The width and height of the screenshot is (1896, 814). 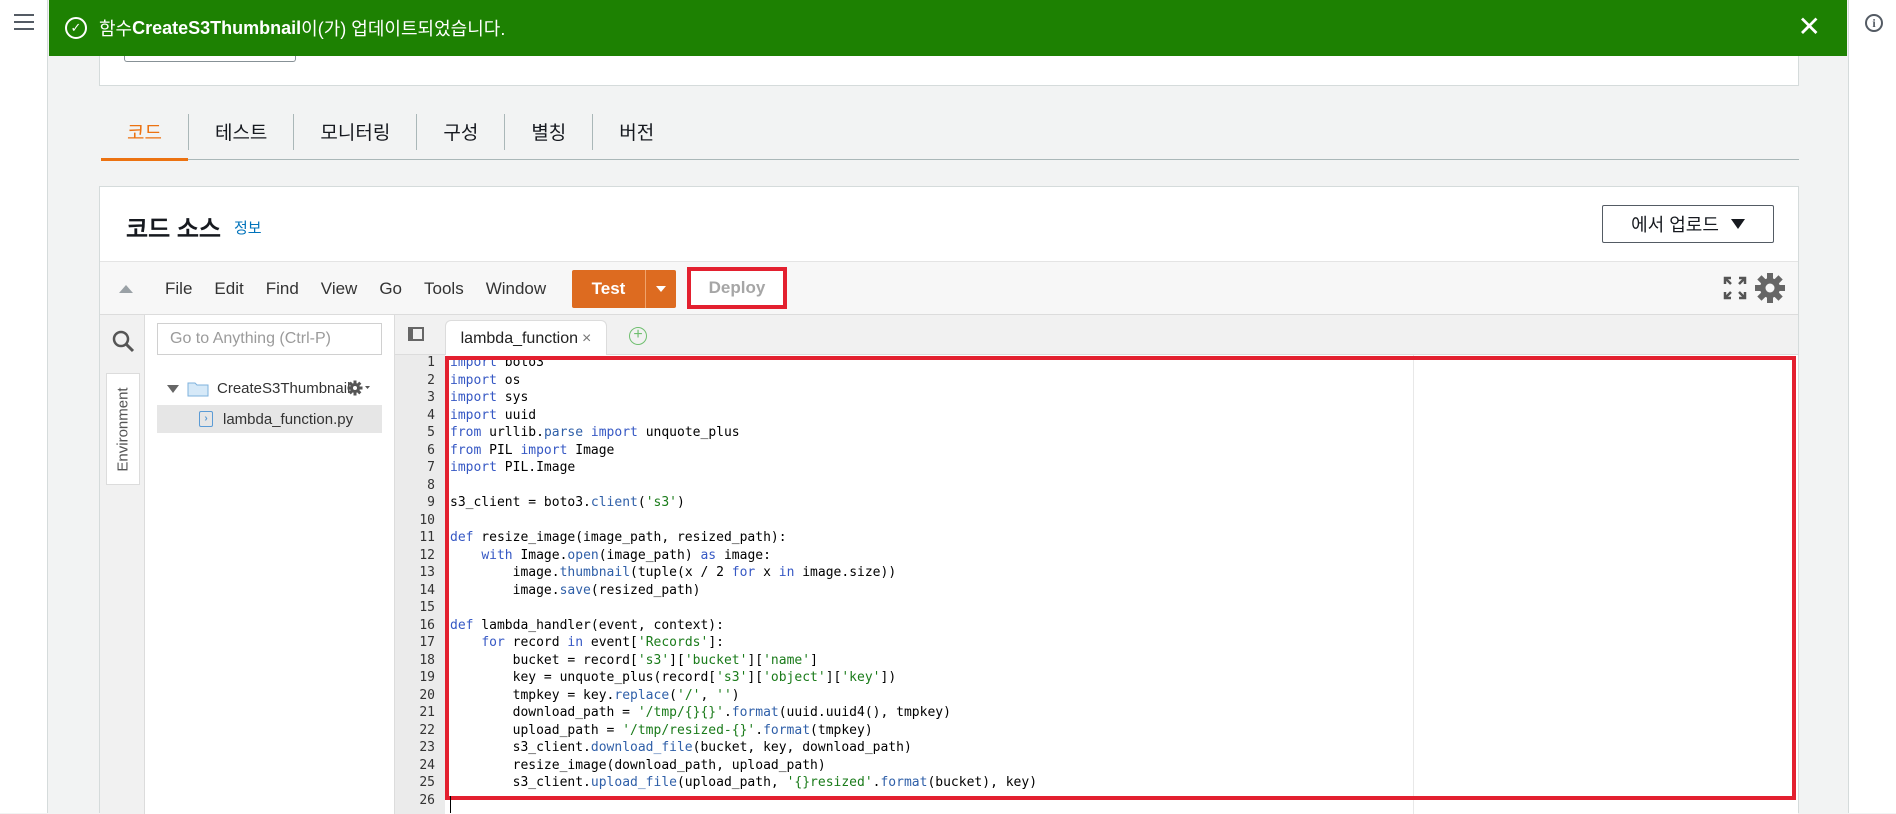 I want to click on ide-menu: File Edit Find View Go Tools Window, so click(x=355, y=289).